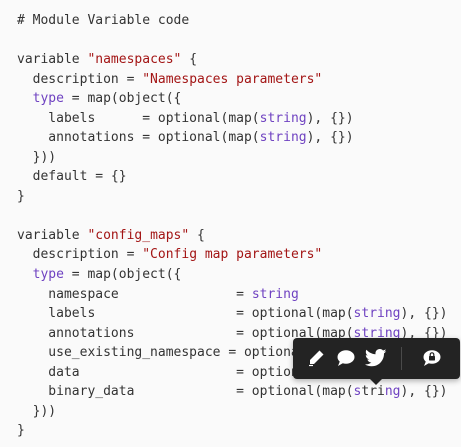  I want to click on code-line: # Module Variable code, so click(103, 21).